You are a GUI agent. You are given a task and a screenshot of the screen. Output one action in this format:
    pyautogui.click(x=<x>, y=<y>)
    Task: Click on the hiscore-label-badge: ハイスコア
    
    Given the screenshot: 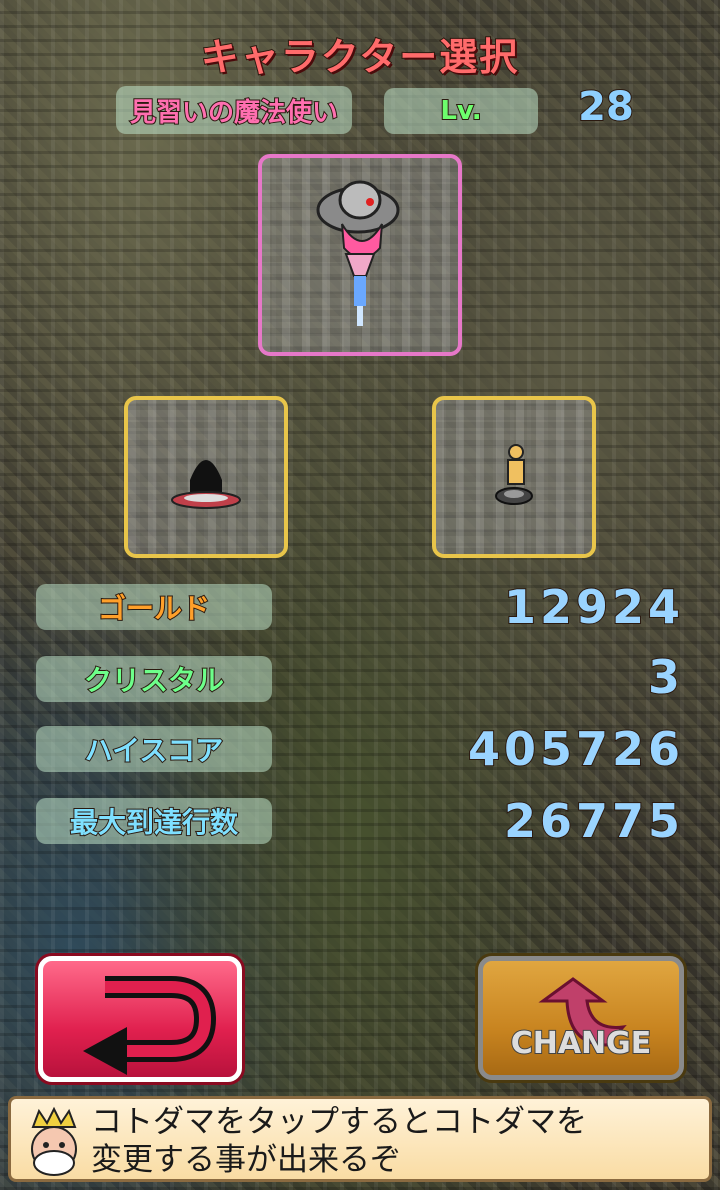 What is the action you would take?
    pyautogui.click(x=154, y=749)
    